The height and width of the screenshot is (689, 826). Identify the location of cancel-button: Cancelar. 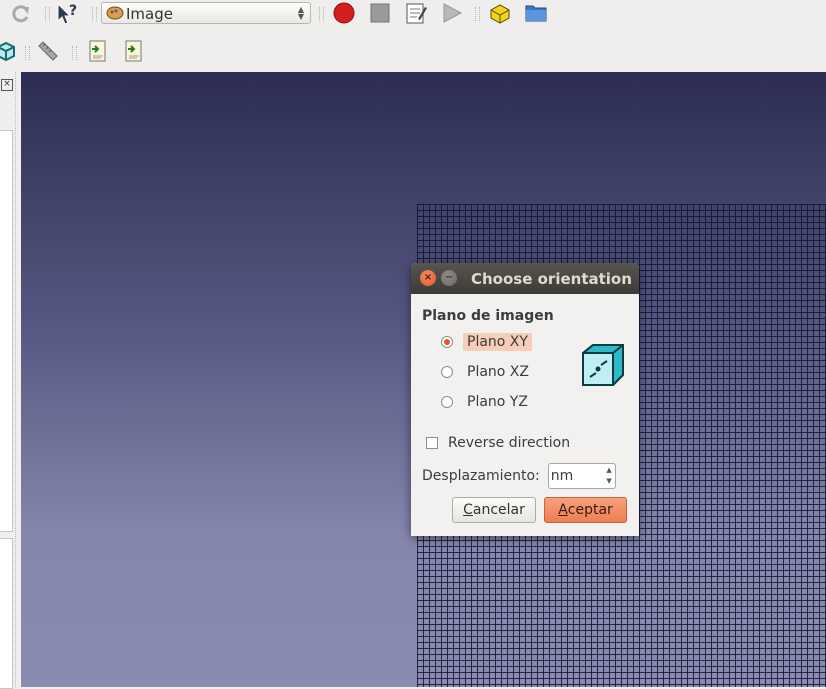
(494, 510).